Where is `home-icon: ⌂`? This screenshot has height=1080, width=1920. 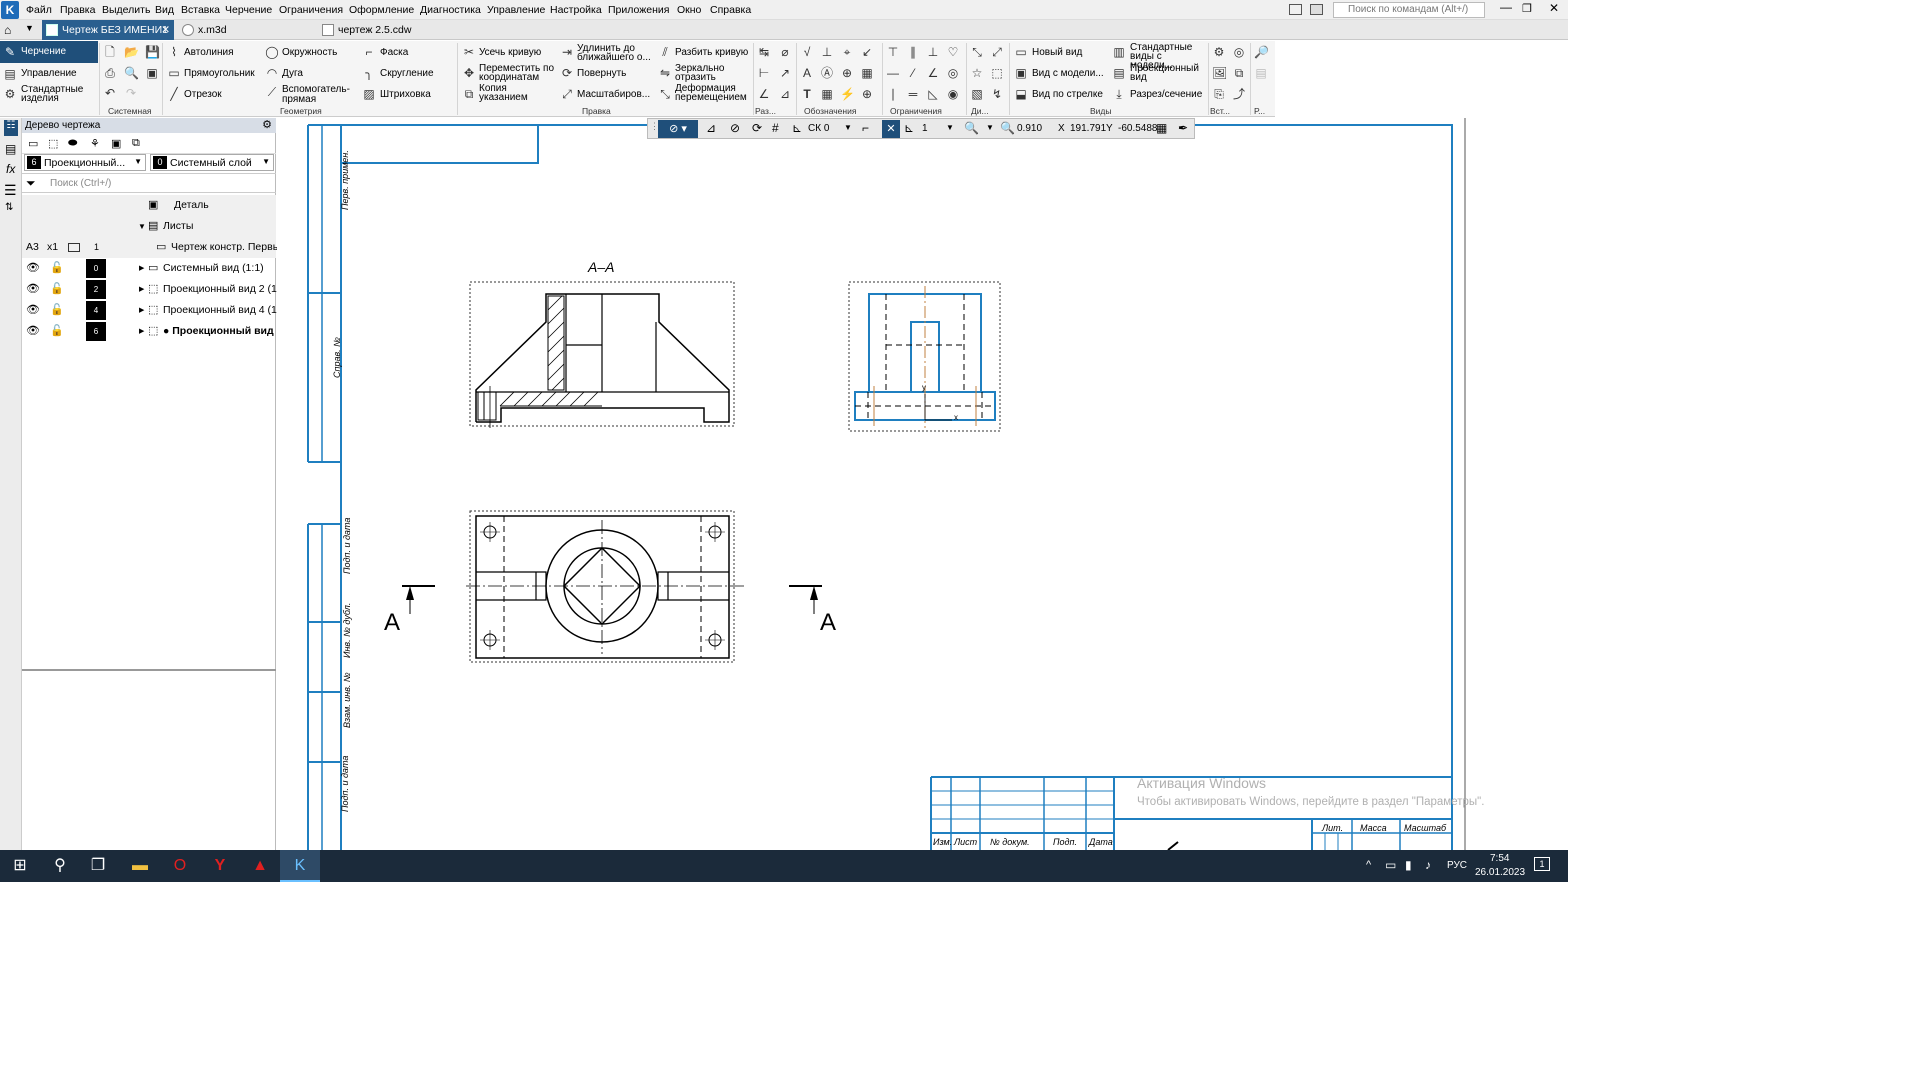 home-icon: ⌂ is located at coordinates (7, 30).